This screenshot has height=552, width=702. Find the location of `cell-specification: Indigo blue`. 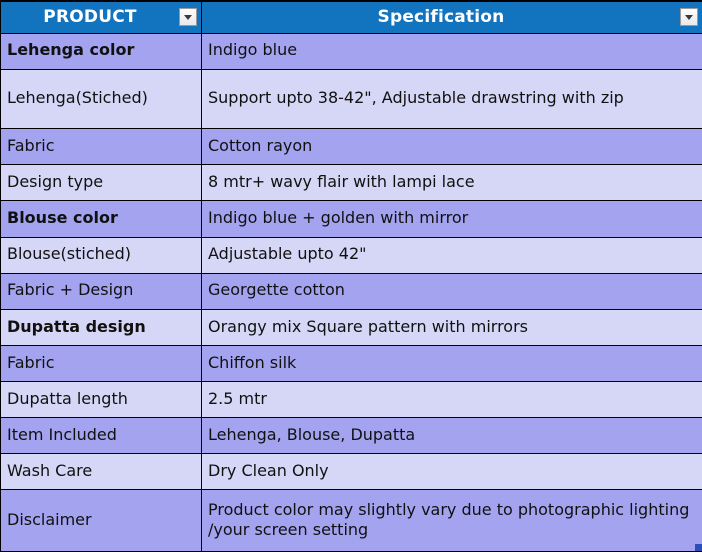

cell-specification: Indigo blue is located at coordinates (451, 51).